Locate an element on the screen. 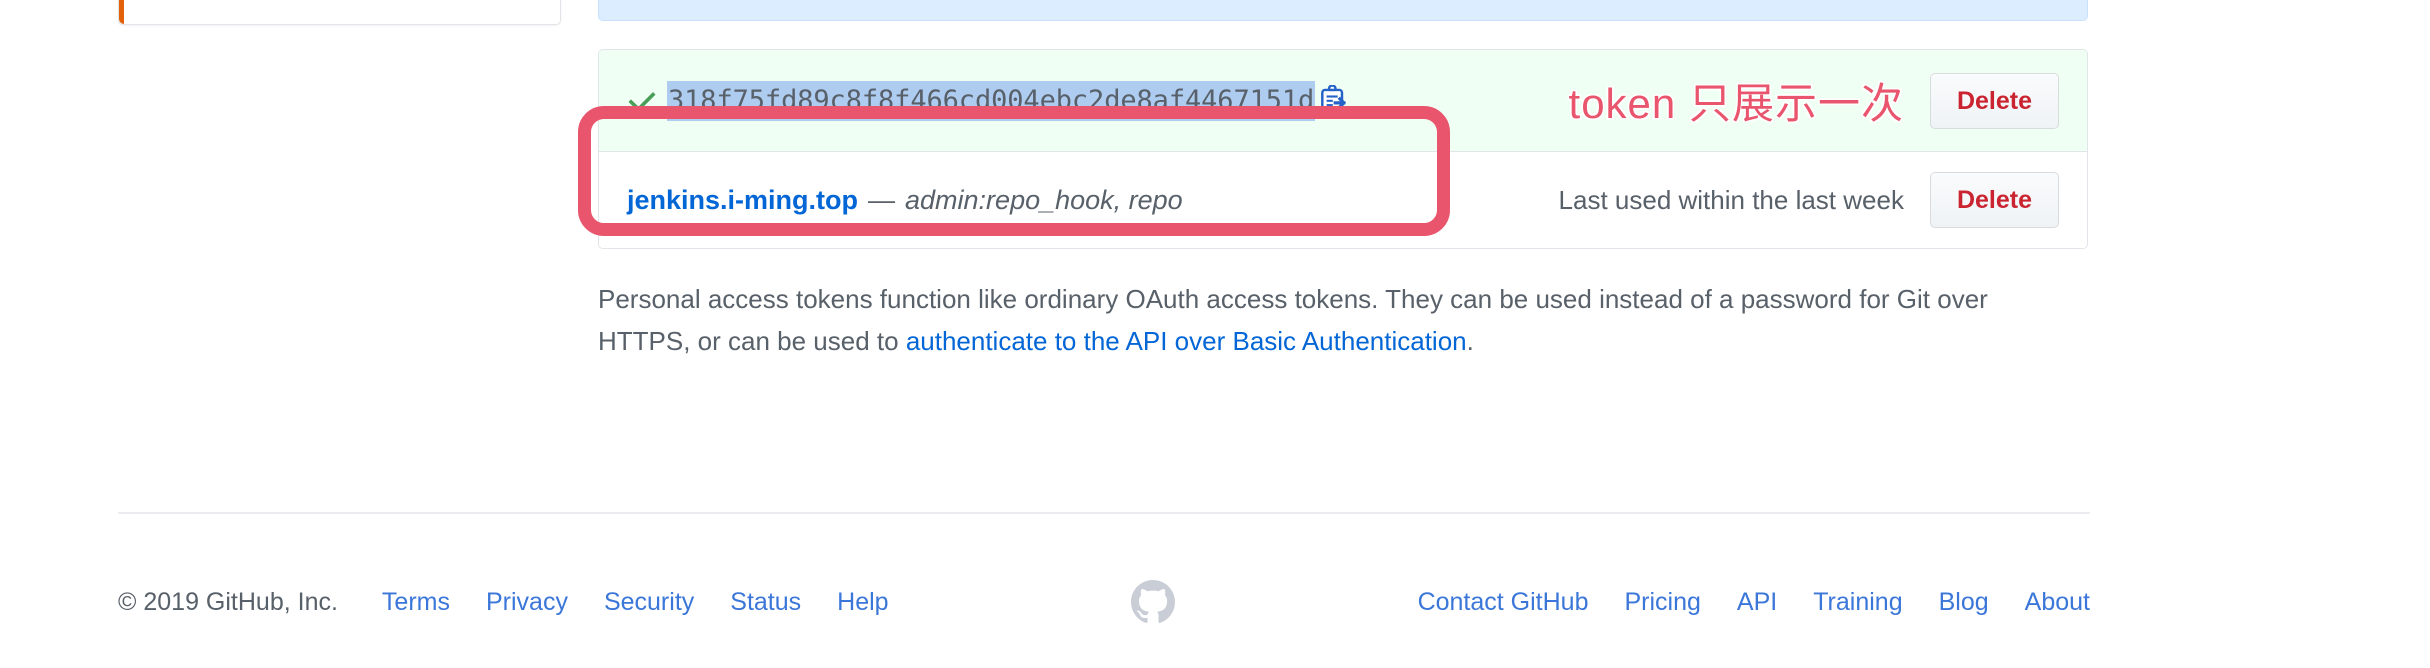 Image resolution: width=2430 pixels, height=668 pixels. existing-token-right: Last used within the last week Delete is located at coordinates (1808, 200).